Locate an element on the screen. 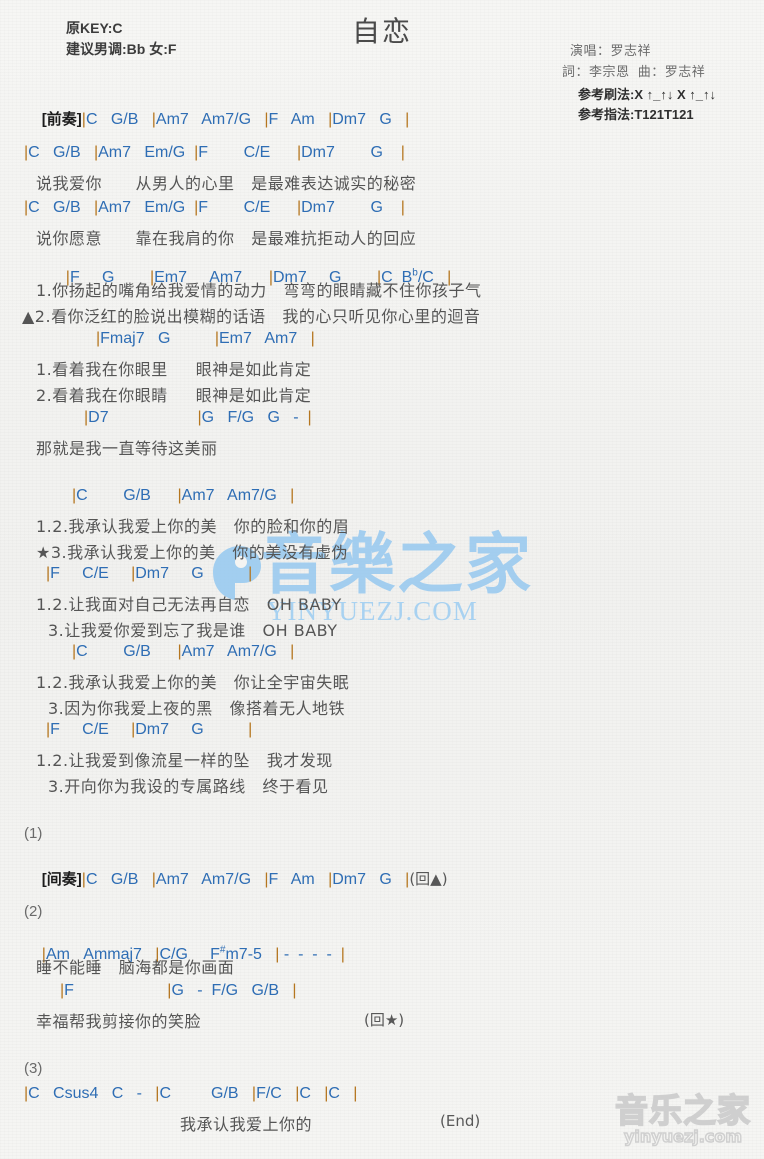  part1-cue: (回▲) is located at coordinates (428, 879).